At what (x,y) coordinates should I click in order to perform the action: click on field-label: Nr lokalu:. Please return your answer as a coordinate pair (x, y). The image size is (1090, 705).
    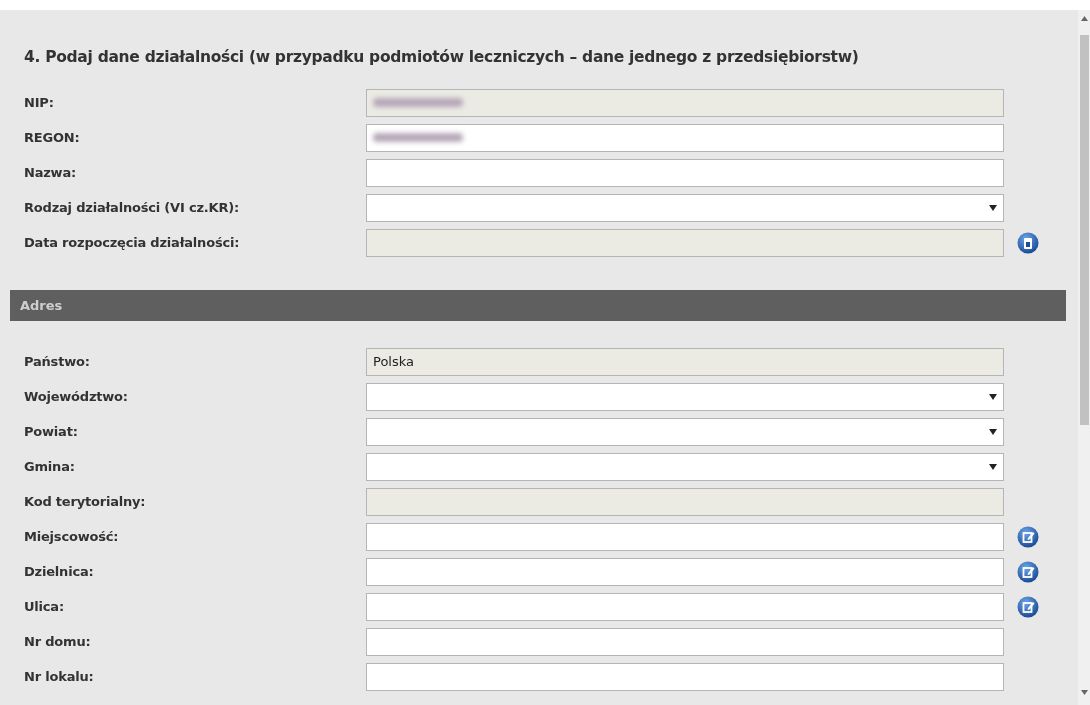
    Looking at the image, I should click on (59, 677).